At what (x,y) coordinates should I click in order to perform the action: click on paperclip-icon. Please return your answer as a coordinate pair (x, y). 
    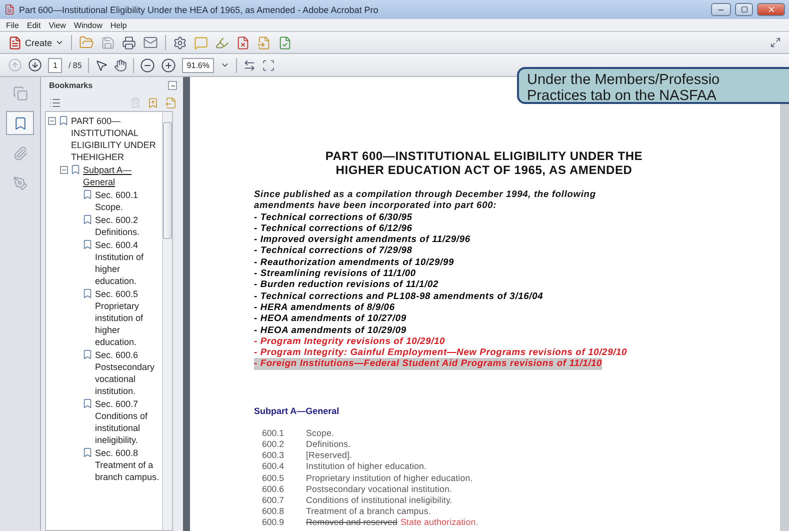
    Looking at the image, I should click on (20, 153).